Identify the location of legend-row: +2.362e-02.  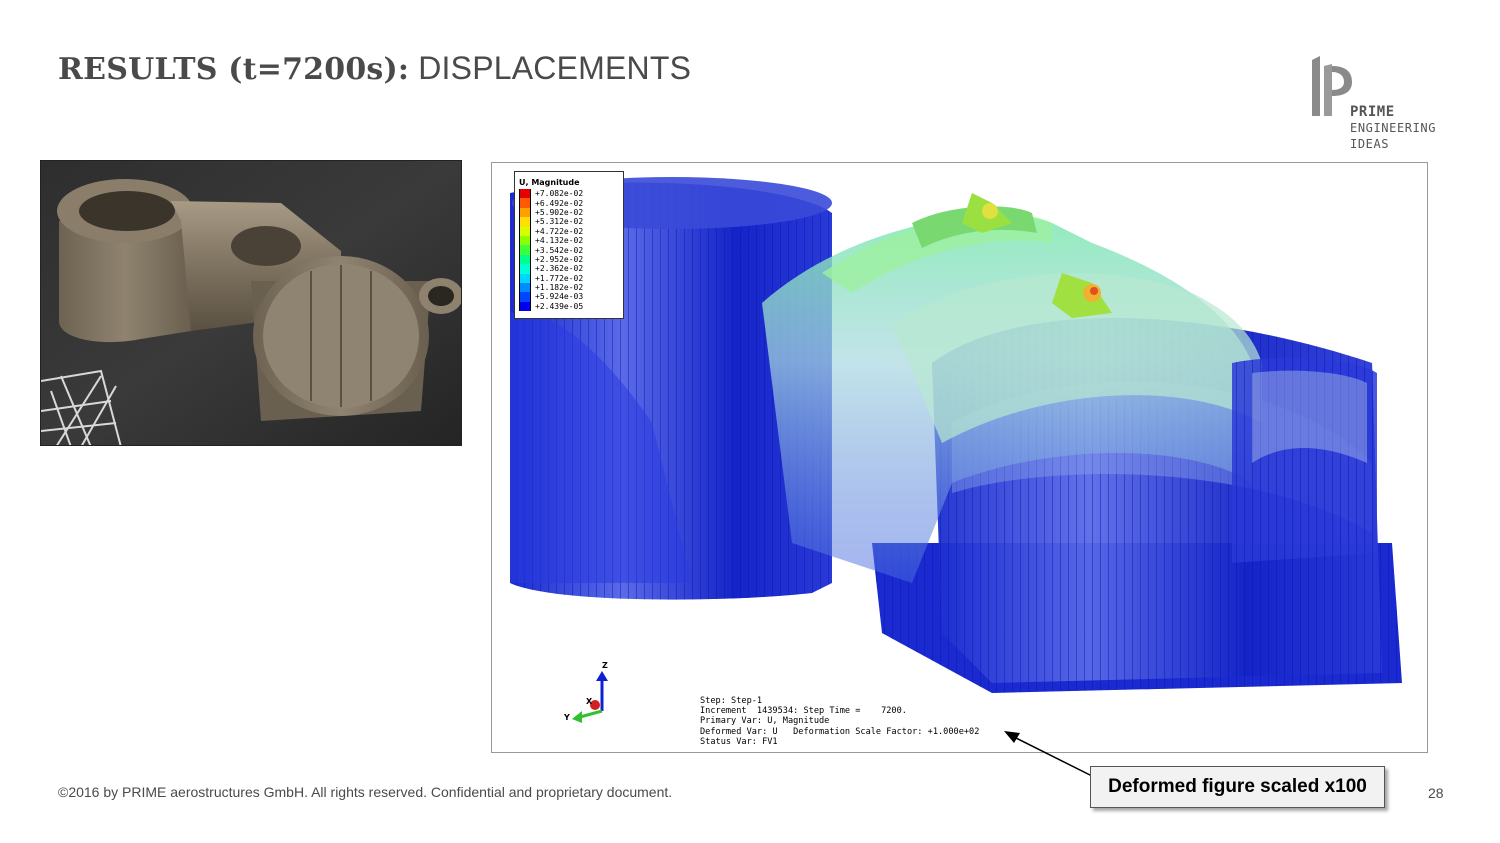
(569, 269).